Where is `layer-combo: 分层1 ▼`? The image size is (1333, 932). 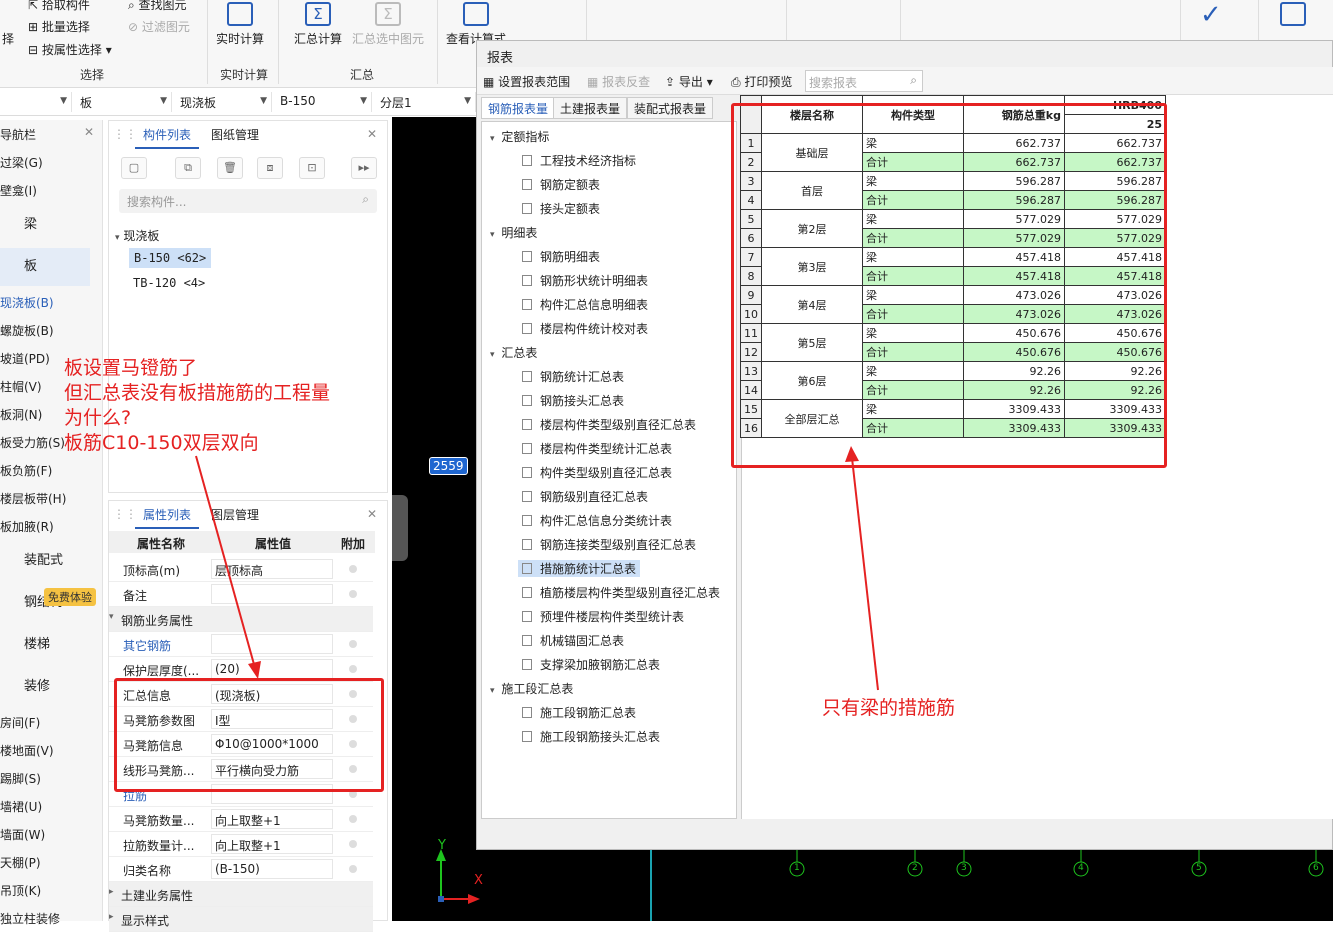 layer-combo: 分层1 ▼ is located at coordinates (426, 102).